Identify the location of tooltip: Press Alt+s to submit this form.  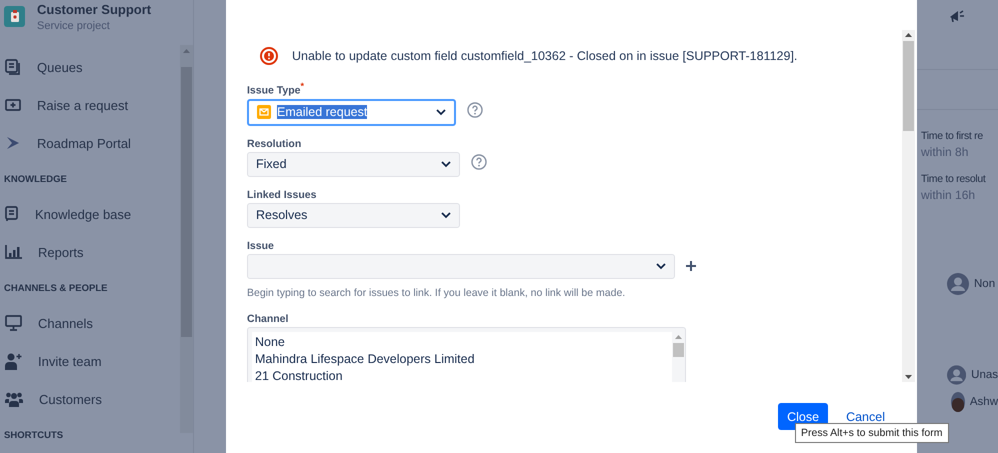
(872, 433).